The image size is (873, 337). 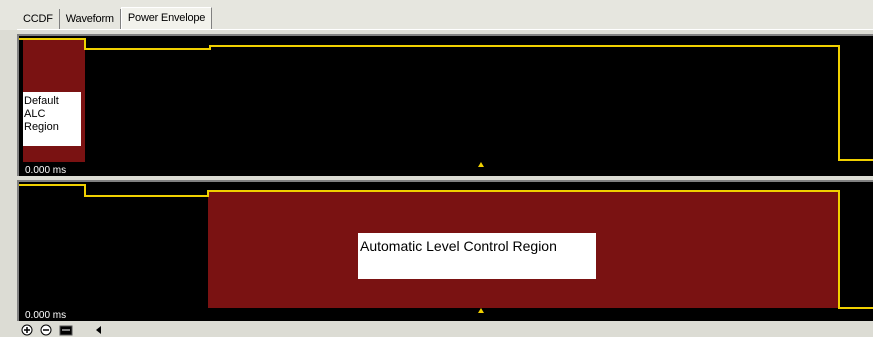 I want to click on zoom-in-icon, so click(x=27, y=330).